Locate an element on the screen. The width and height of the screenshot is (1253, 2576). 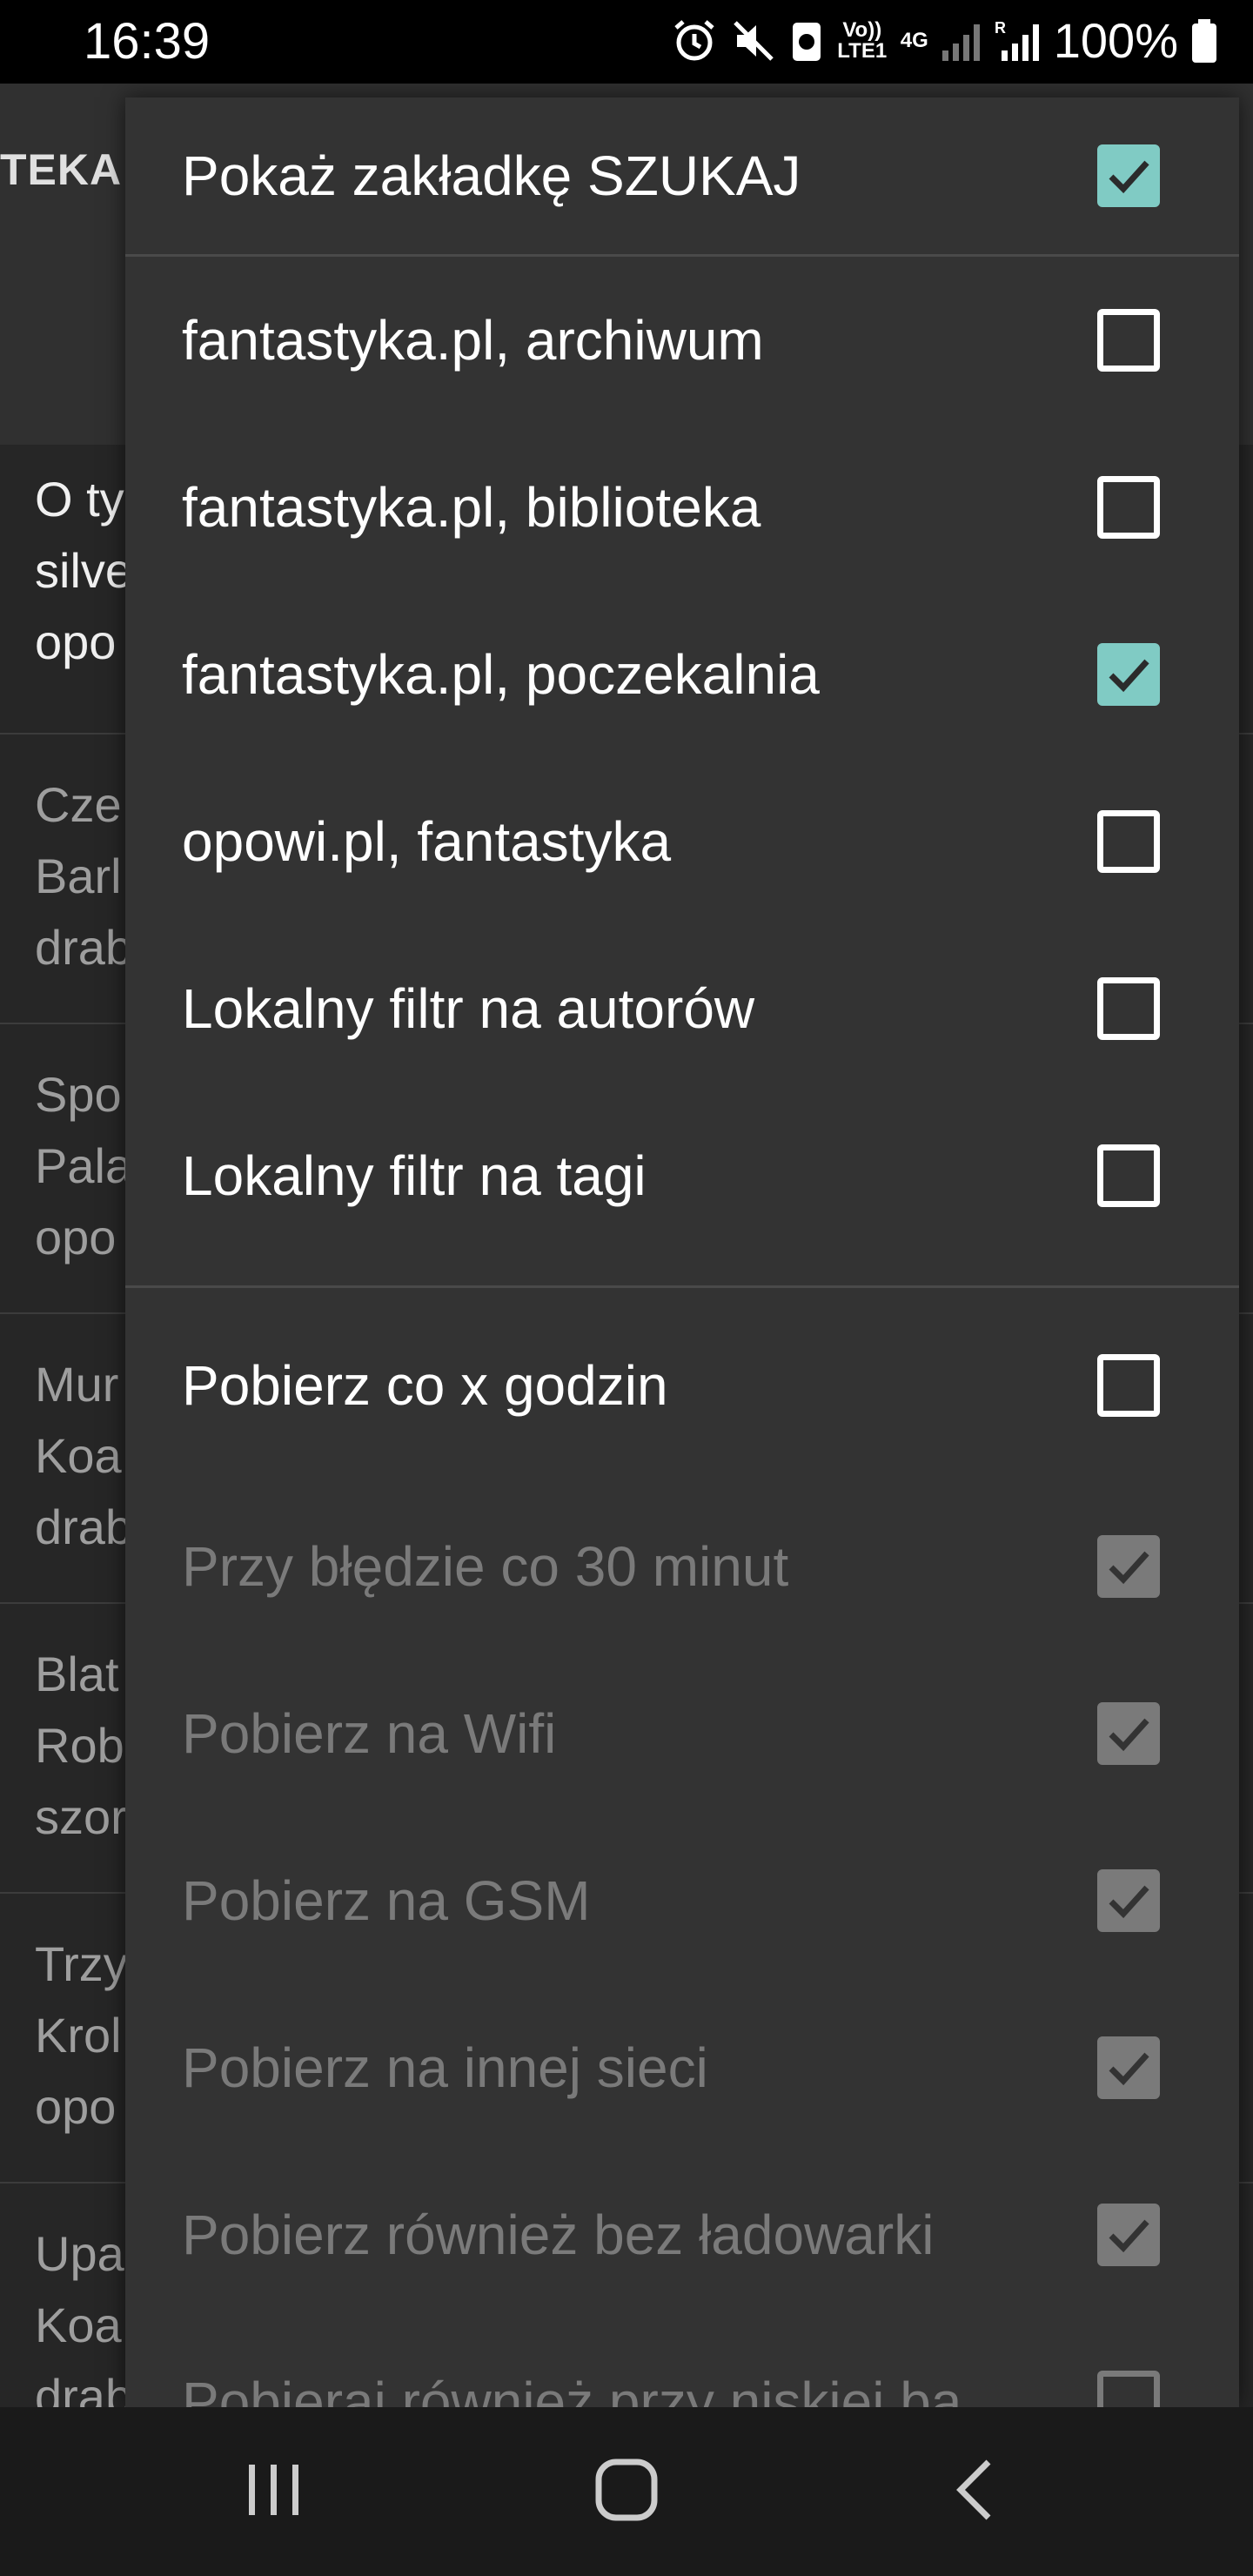
menu-item-author-filter: Lokalny filtr na autorów is located at coordinates (682, 1008).